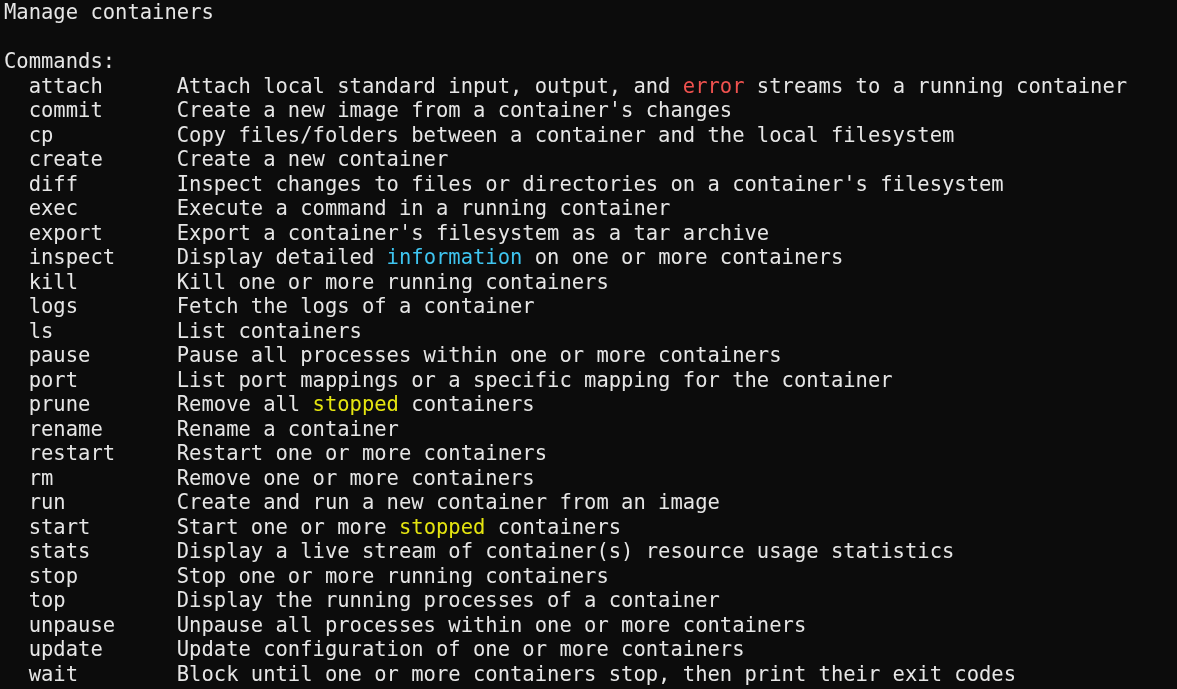 This screenshot has width=1177, height=689. I want to click on command-description: Update configuration of one or more containers, so click(460, 649).